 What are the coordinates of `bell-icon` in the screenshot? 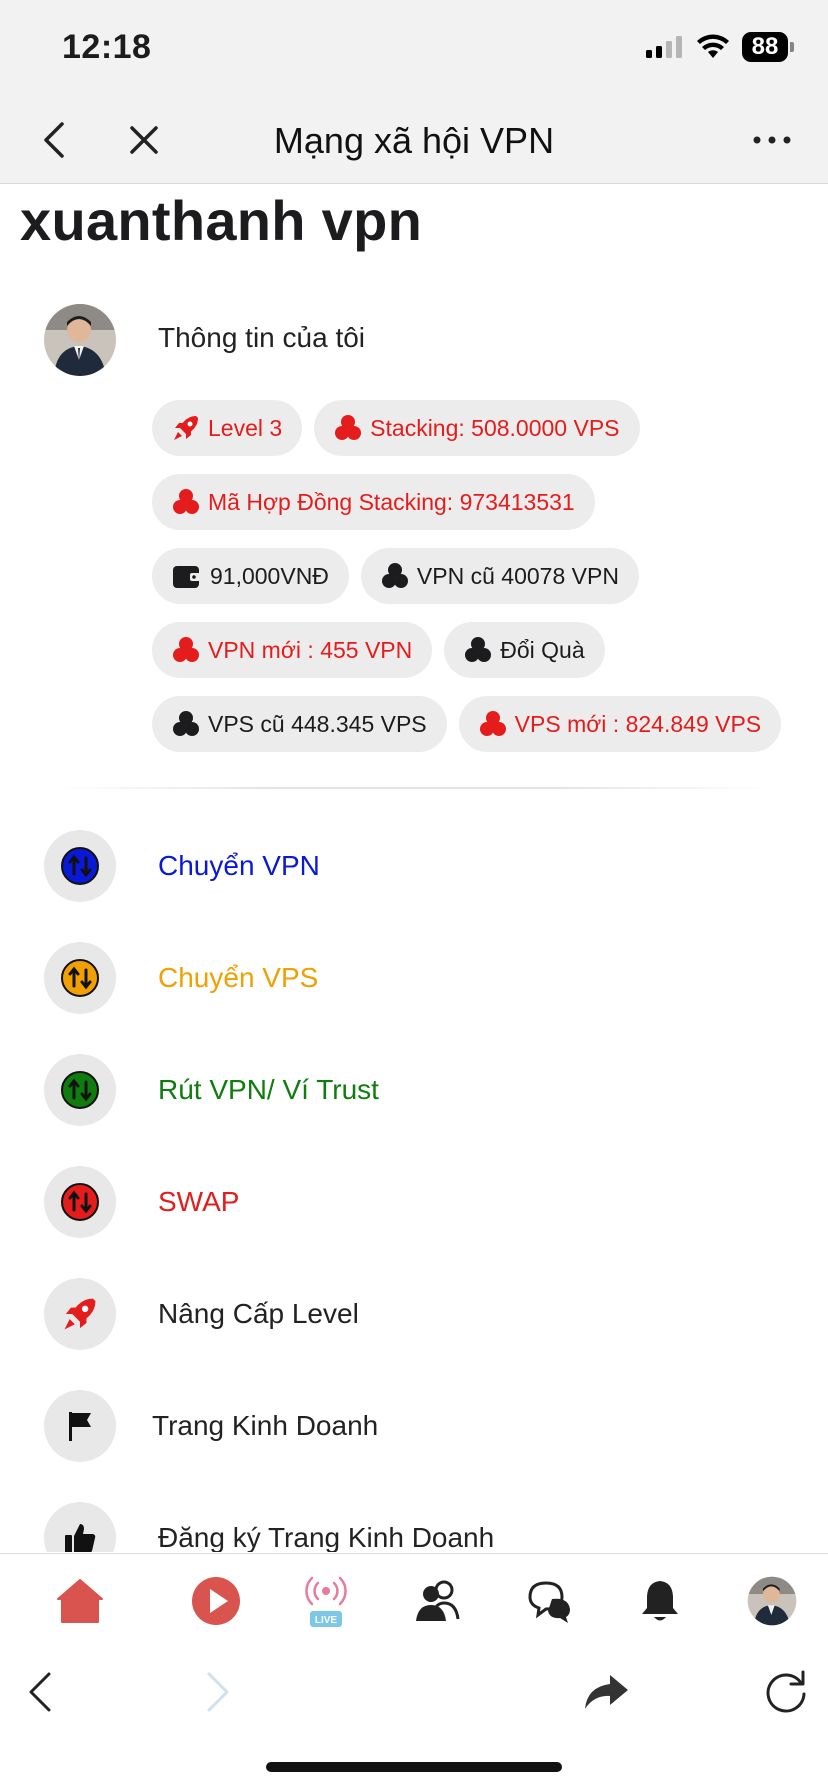 It's located at (660, 1601).